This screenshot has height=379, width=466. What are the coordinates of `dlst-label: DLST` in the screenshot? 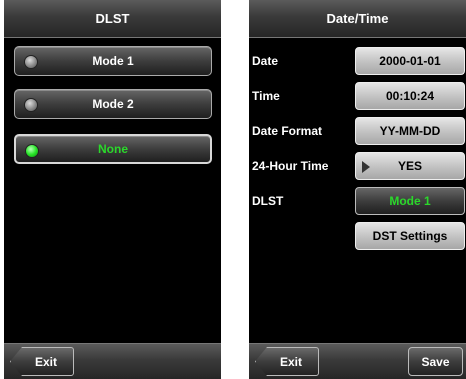 It's located at (268, 201).